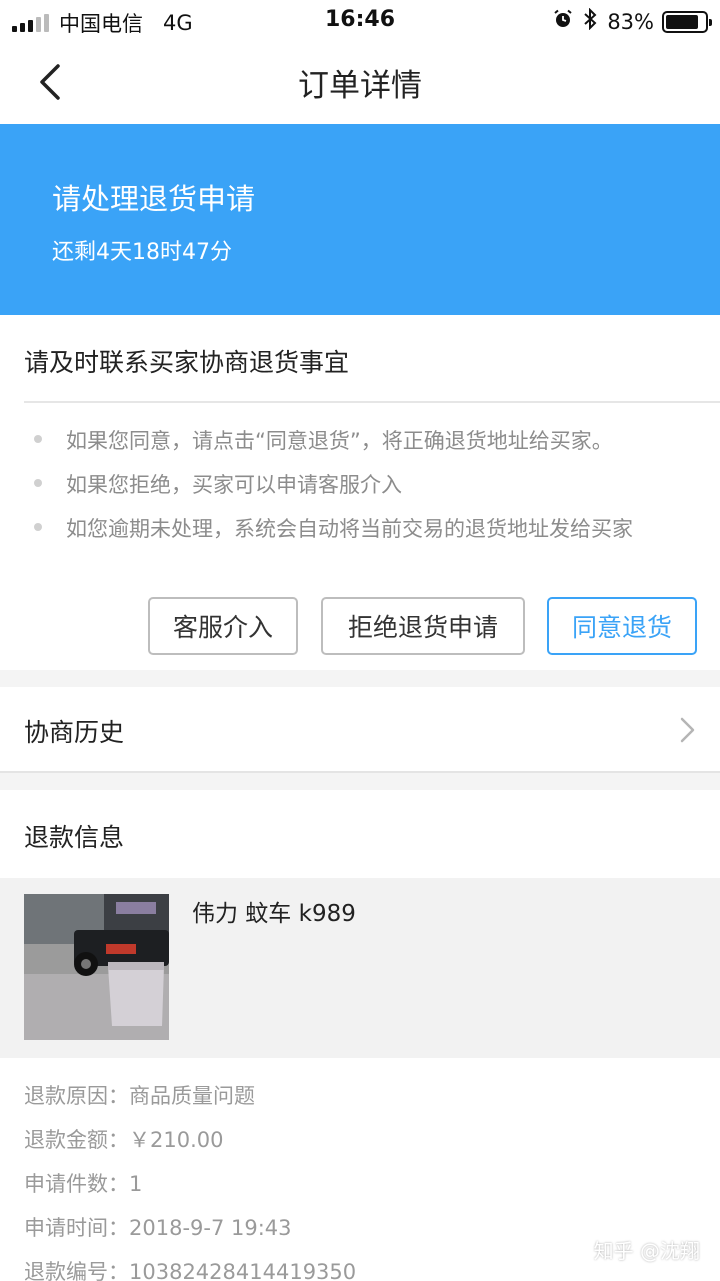 The width and height of the screenshot is (720, 1281). What do you see at coordinates (274, 914) in the screenshot?
I see `product-name: 伟力 蚊车 k989` at bounding box center [274, 914].